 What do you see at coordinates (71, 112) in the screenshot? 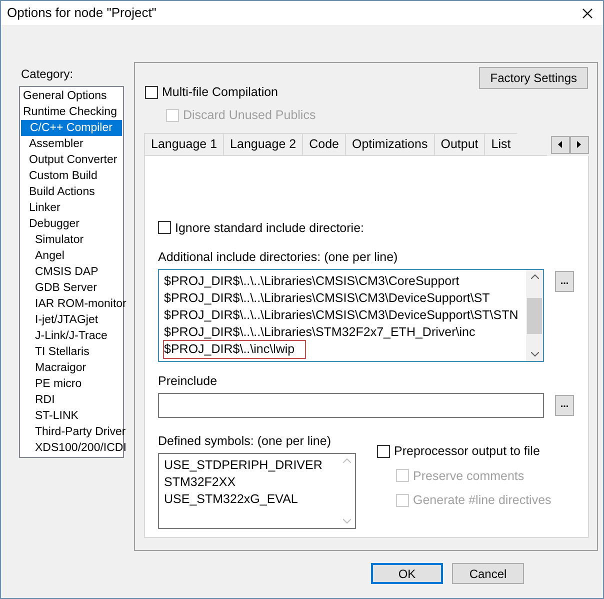
I see `category-item: Runtime Checking` at bounding box center [71, 112].